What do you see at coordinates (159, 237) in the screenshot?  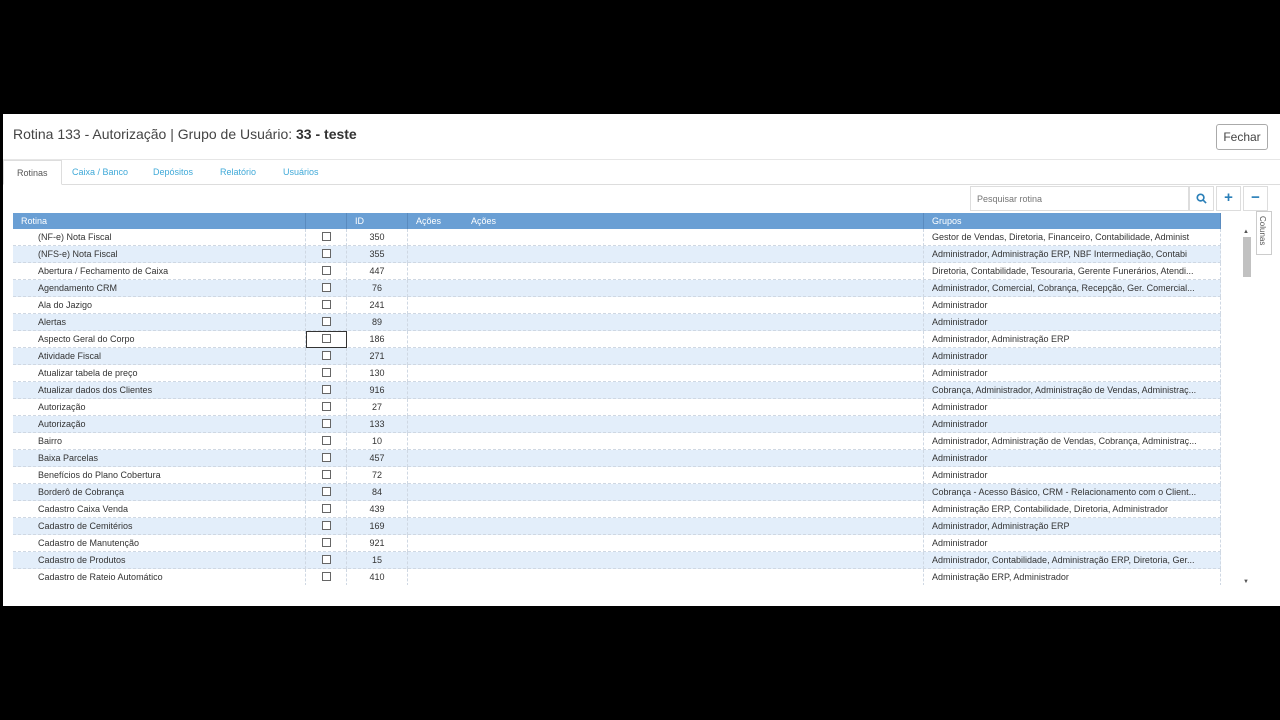 I see `rotina-cell: (NF-e) Nota Fiscal` at bounding box center [159, 237].